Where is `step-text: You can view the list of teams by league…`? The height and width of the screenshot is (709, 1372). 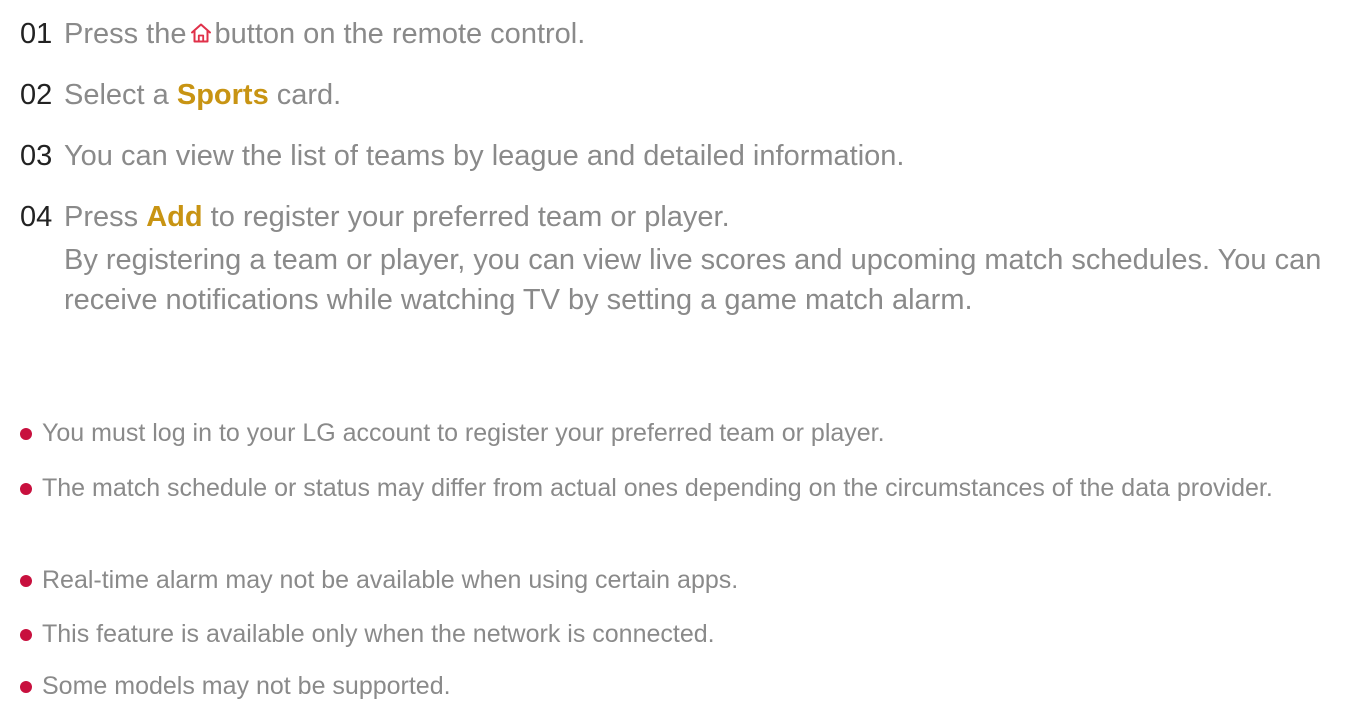 step-text: You can view the list of teams by league… is located at coordinates (484, 156).